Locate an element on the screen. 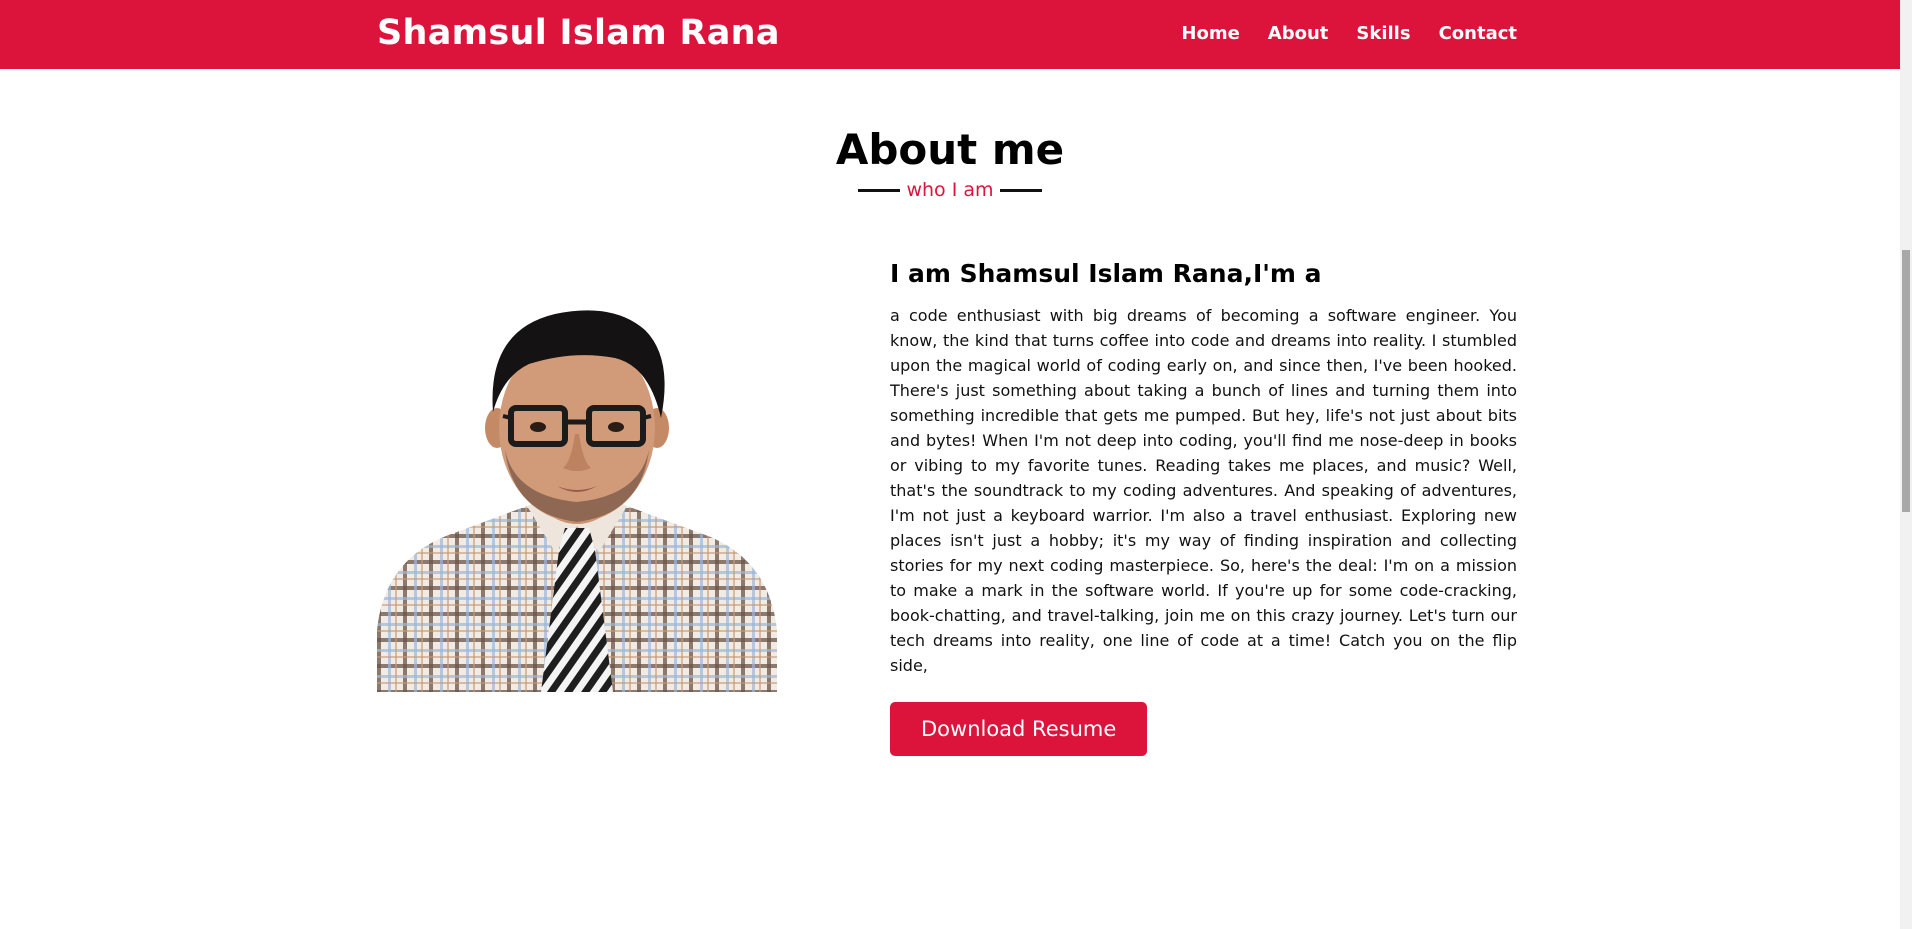  brand-logo: Shamsul Islam Rana is located at coordinates (578, 33).